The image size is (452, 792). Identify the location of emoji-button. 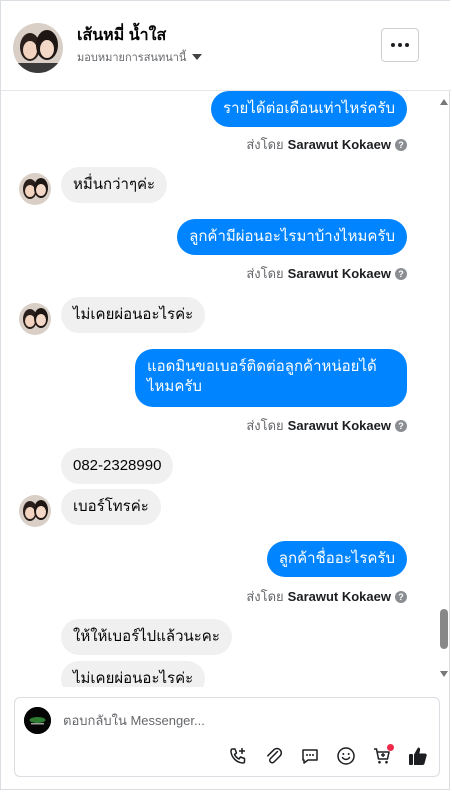
(346, 756).